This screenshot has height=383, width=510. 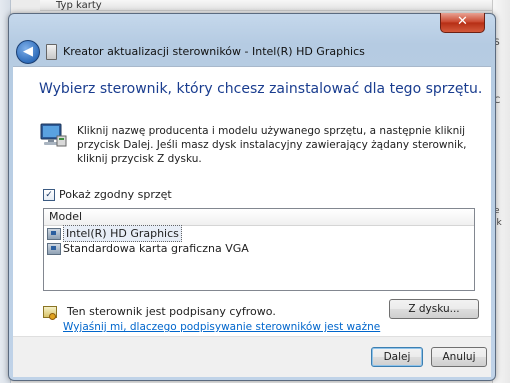 What do you see at coordinates (156, 248) in the screenshot?
I see `model-item-label: Standardowa karta graficzna VGA` at bounding box center [156, 248].